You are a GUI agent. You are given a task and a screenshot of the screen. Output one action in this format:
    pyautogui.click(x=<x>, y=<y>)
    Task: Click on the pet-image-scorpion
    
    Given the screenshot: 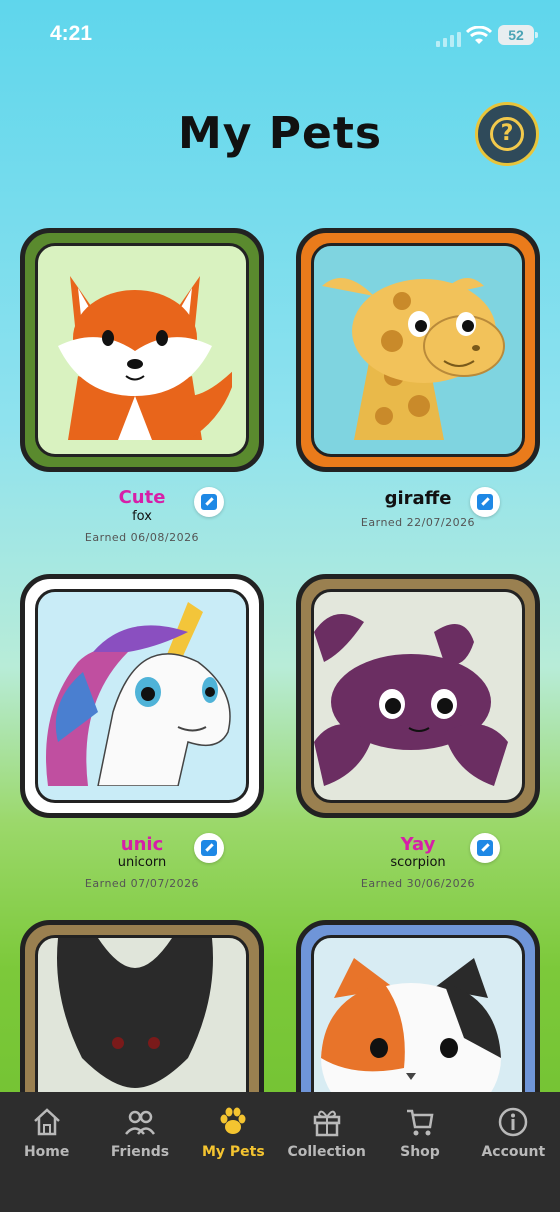 What is the action you would take?
    pyautogui.click(x=418, y=696)
    